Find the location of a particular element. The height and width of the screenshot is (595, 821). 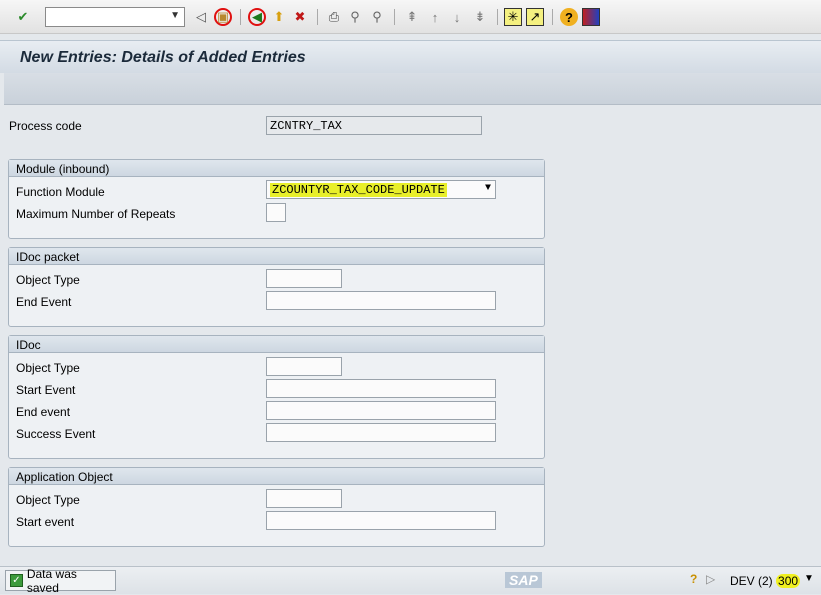

title-bar: New Entries: Details of Added Entries is located at coordinates (410, 56).